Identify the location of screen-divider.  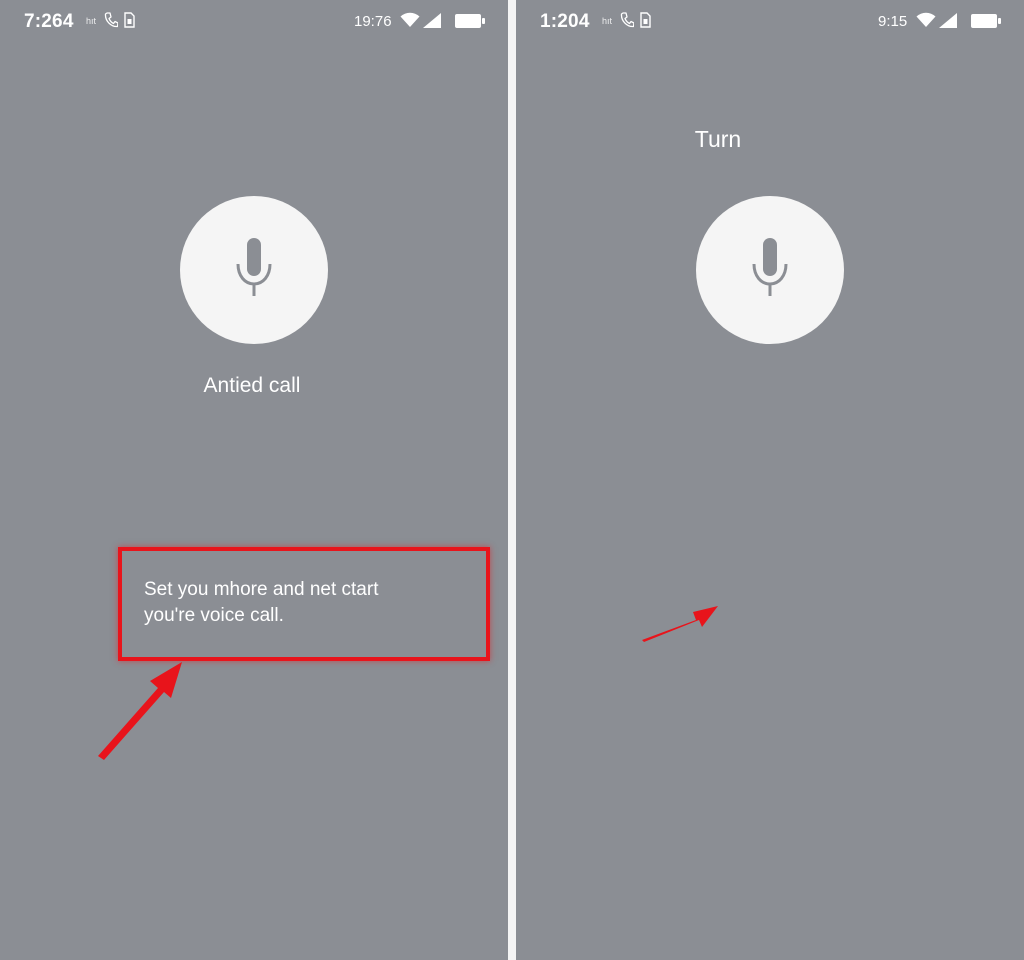
(512, 480).